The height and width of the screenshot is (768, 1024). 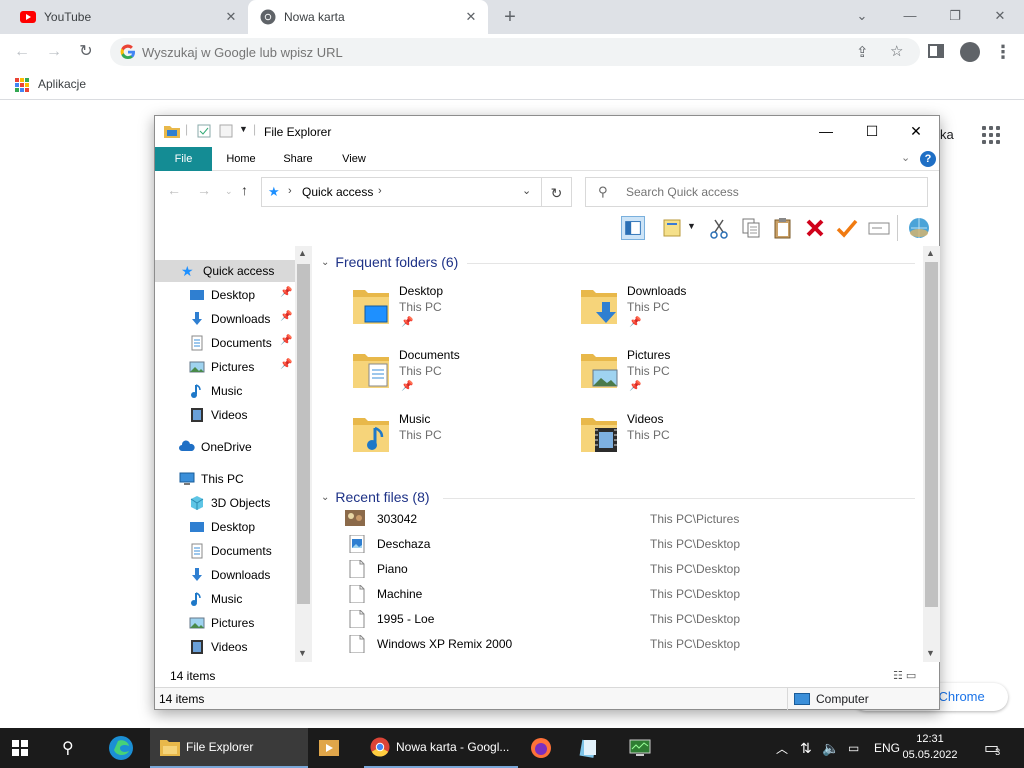 What do you see at coordinates (183, 159) in the screenshot?
I see `tab-file: File` at bounding box center [183, 159].